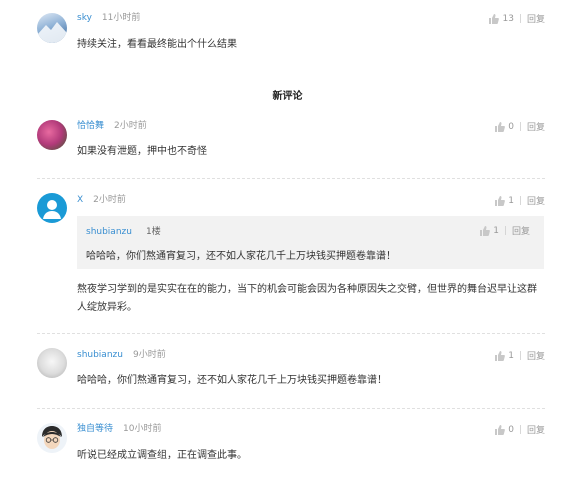 The image size is (575, 480). What do you see at coordinates (149, 355) in the screenshot?
I see `timestamp: 9小时前` at bounding box center [149, 355].